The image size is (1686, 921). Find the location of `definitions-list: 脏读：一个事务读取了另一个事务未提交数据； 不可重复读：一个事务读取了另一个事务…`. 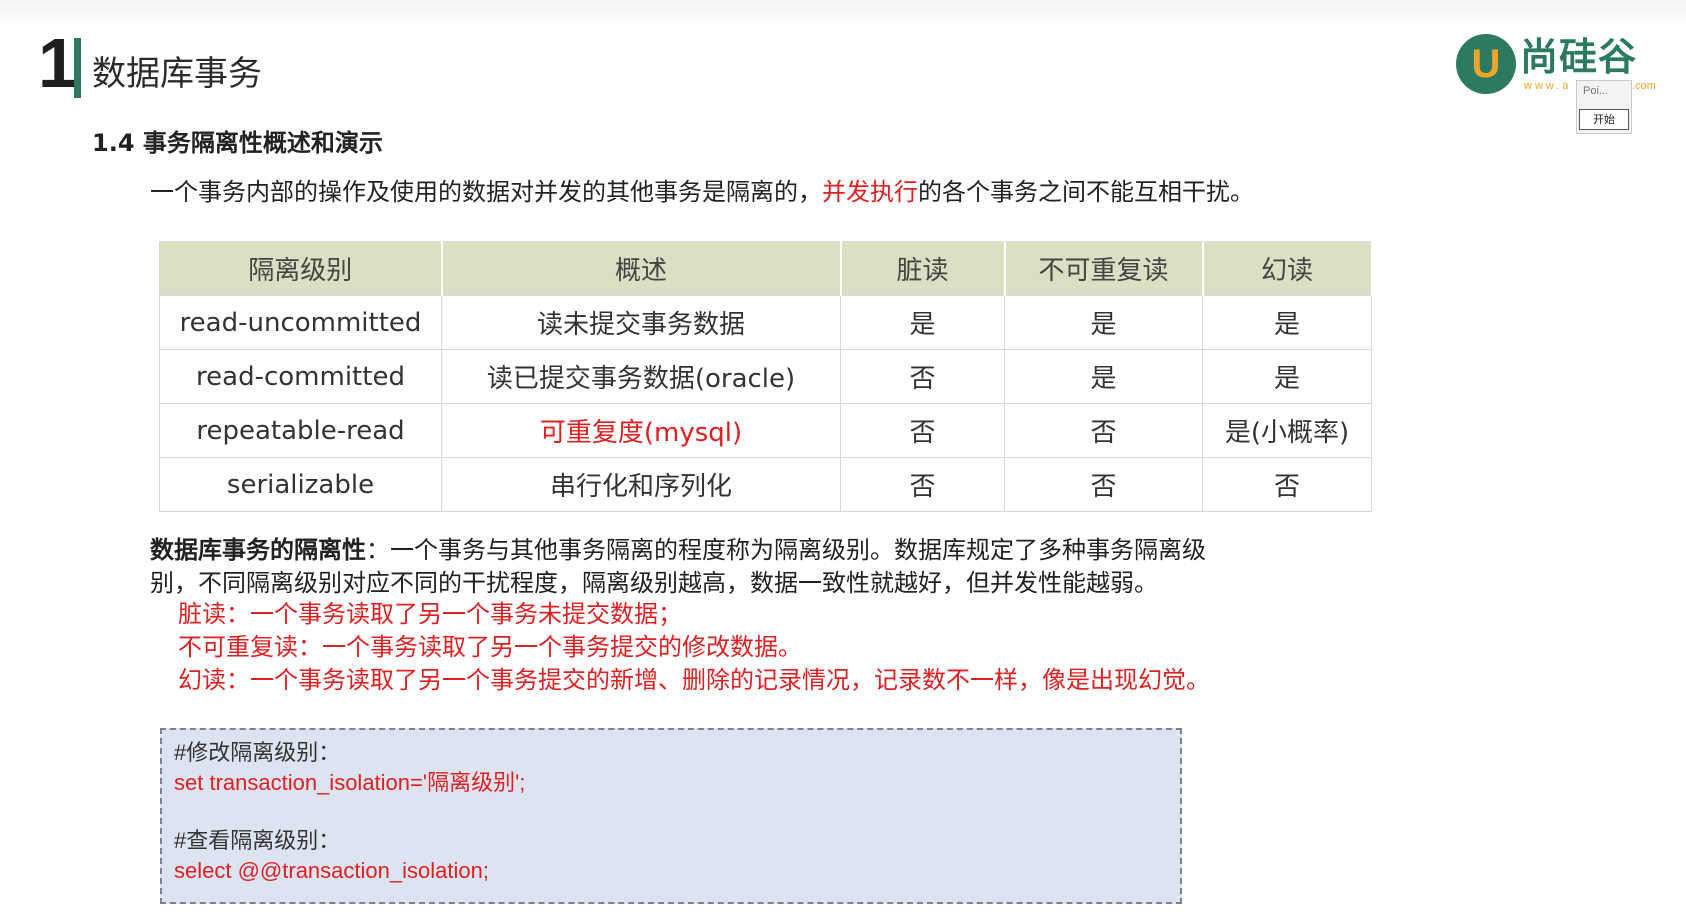

definitions-list: 脏读：一个事务读取了另一个事务未提交数据； 不可重复读：一个事务读取了另一个事务… is located at coordinates (694, 647).